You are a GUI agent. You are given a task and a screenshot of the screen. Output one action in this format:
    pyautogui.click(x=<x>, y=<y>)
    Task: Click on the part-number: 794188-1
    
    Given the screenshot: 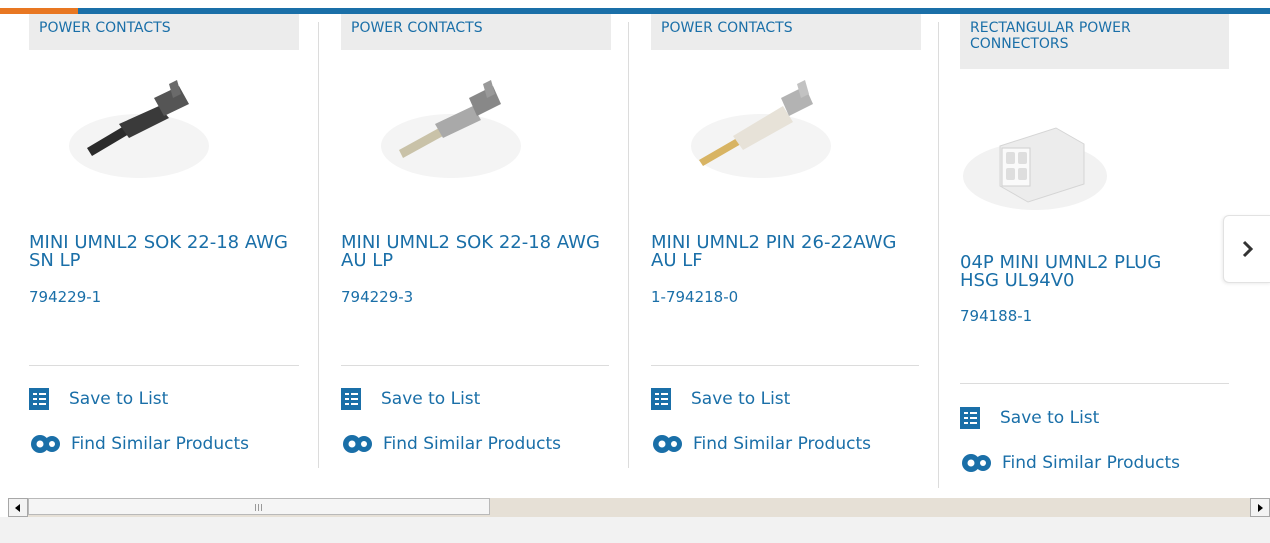 What is the action you would take?
    pyautogui.click(x=996, y=316)
    